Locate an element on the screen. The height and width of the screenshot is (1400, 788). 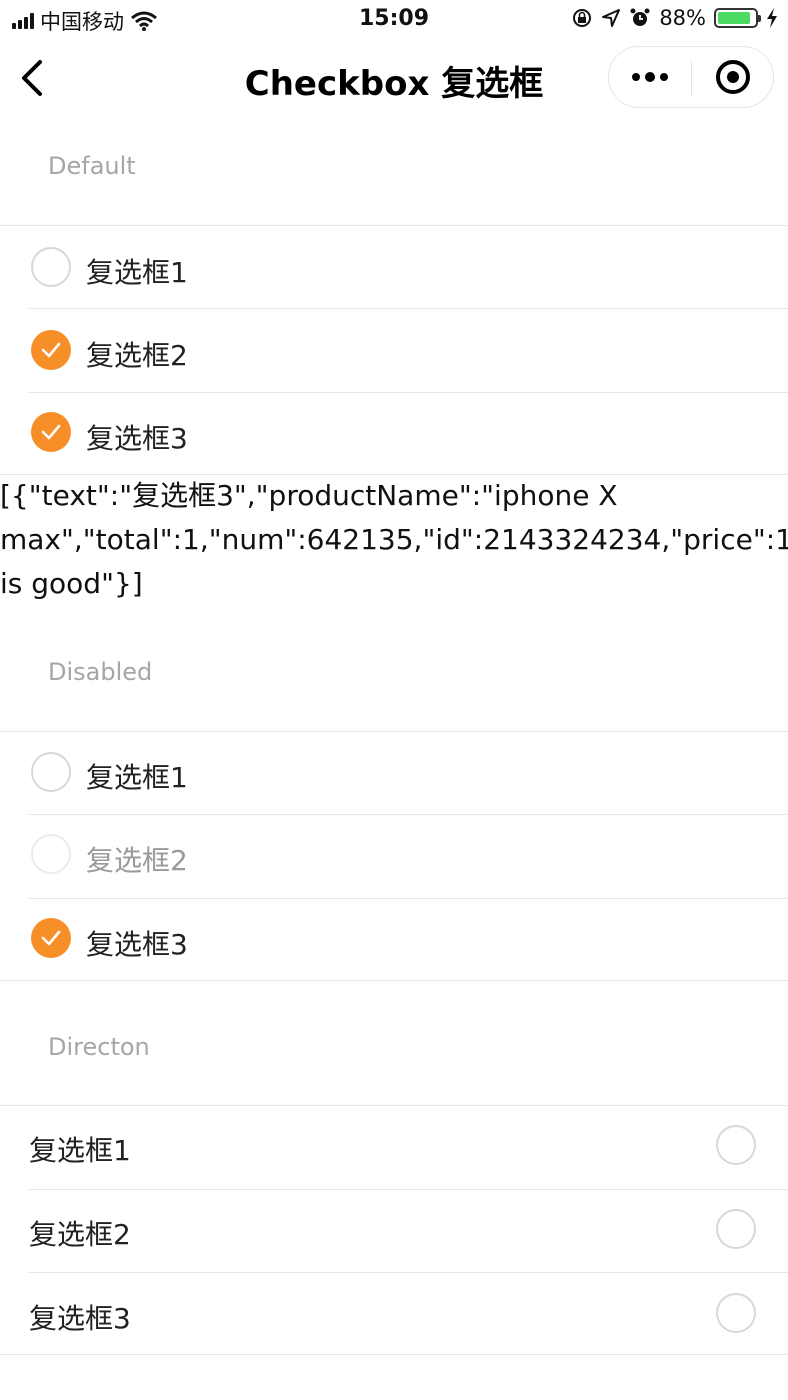
alarm-icon is located at coordinates (640, 17).